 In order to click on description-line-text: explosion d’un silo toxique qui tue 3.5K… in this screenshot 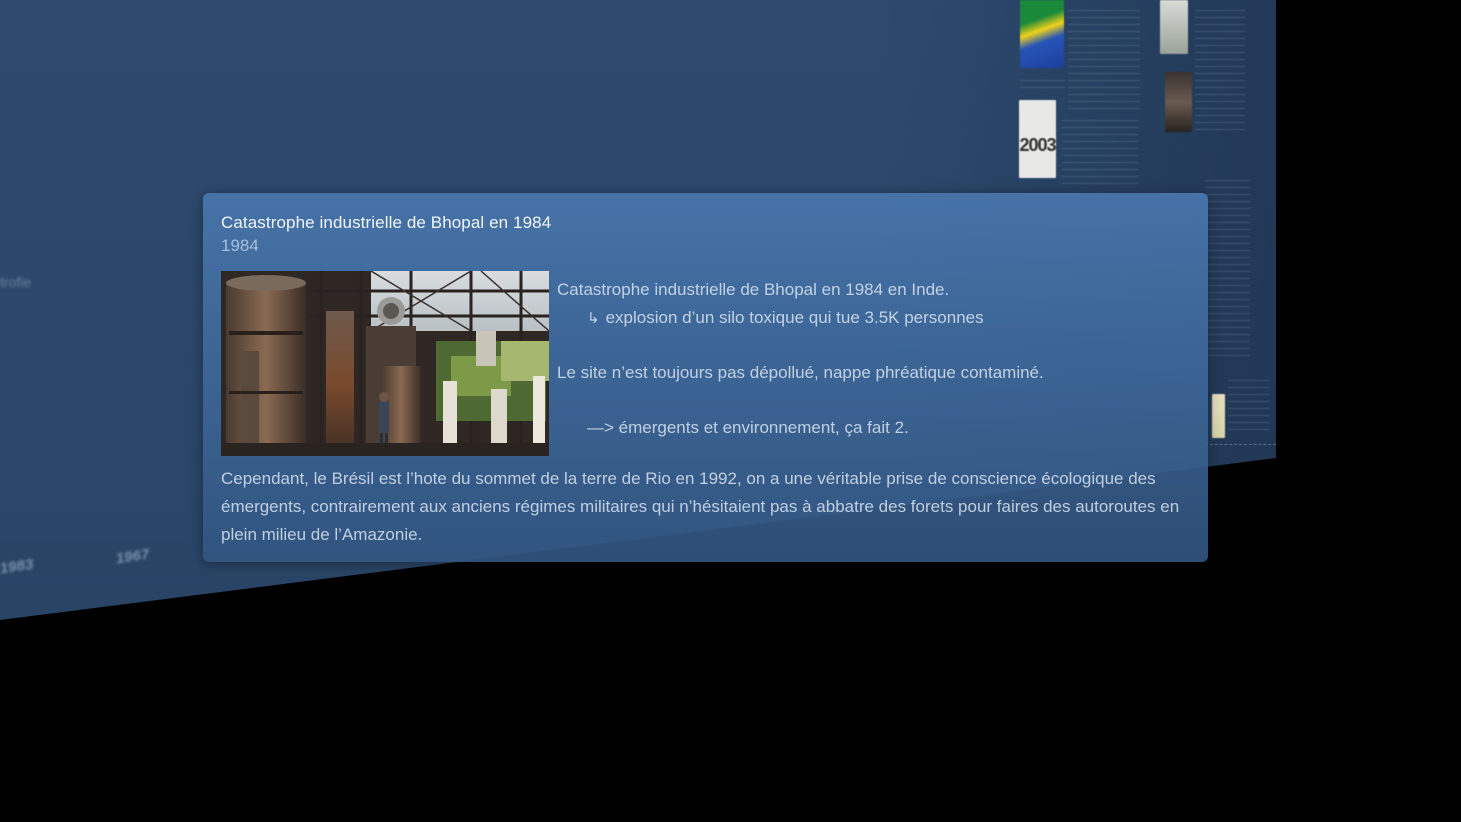, I will do `click(794, 317)`.